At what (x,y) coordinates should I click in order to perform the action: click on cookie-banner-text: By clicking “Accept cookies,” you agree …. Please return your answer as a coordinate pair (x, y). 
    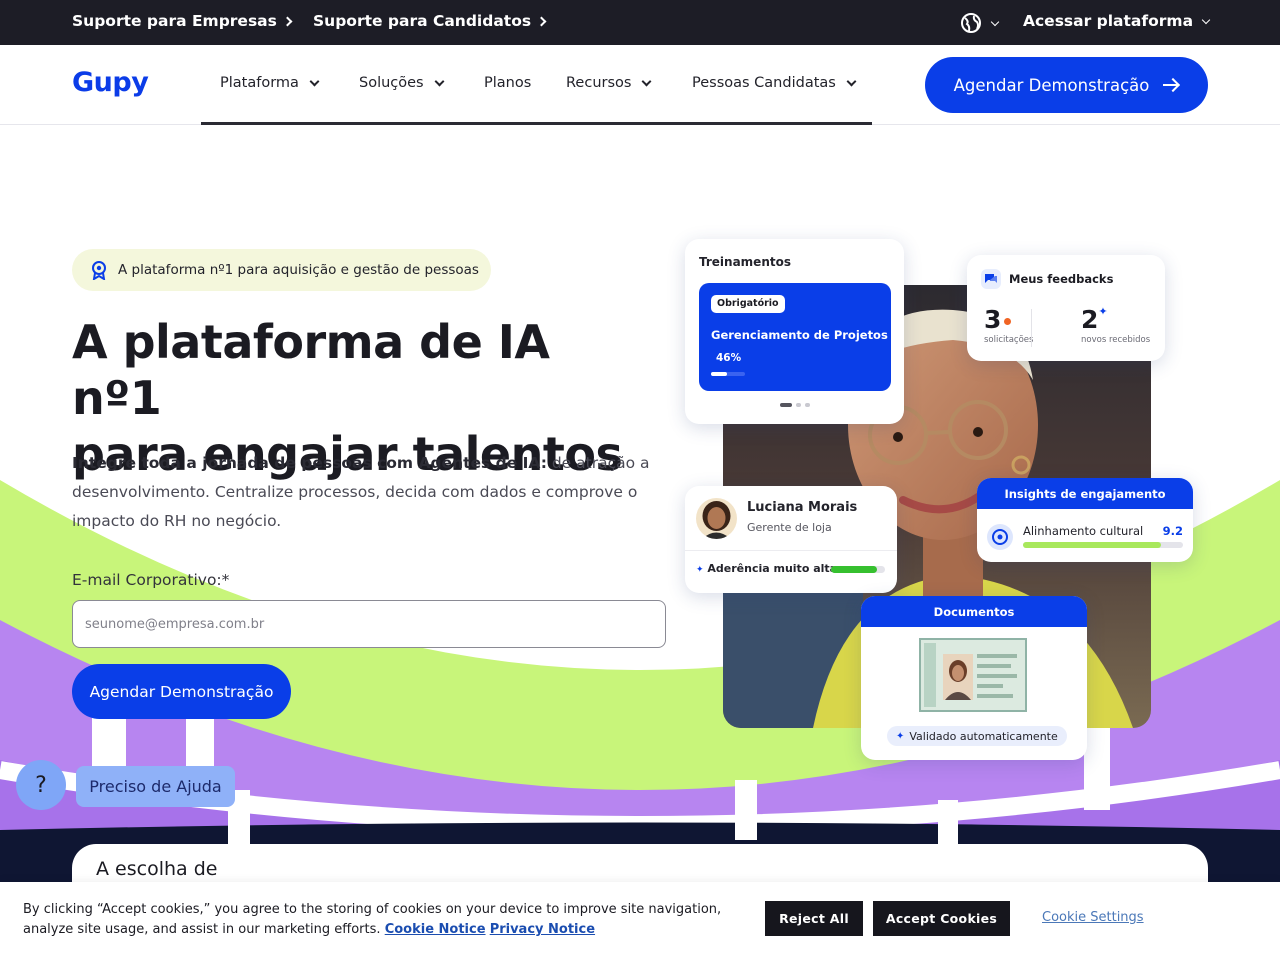
    Looking at the image, I should click on (393, 920).